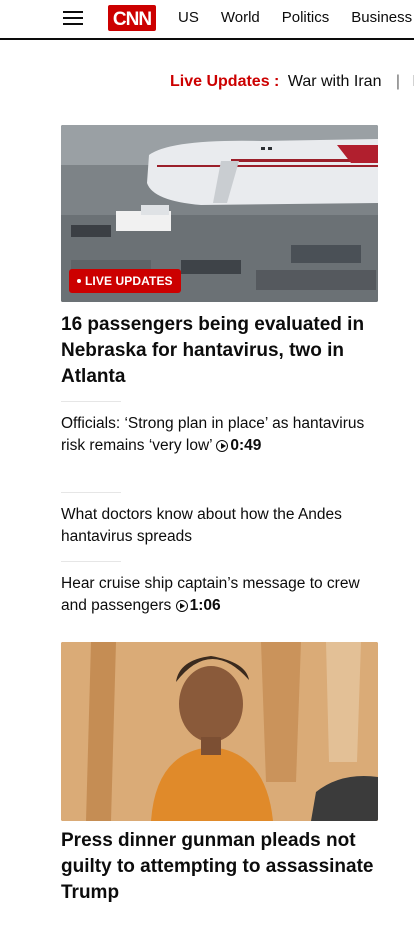  I want to click on live-dot-icon, so click(79, 281).